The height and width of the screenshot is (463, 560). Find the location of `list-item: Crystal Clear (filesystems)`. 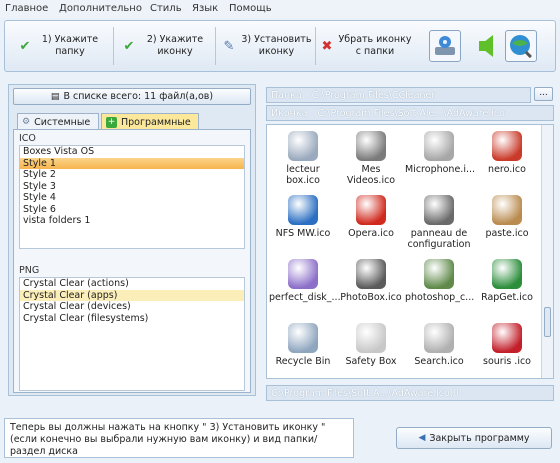

list-item: Crystal Clear (filesystems) is located at coordinates (132, 319).